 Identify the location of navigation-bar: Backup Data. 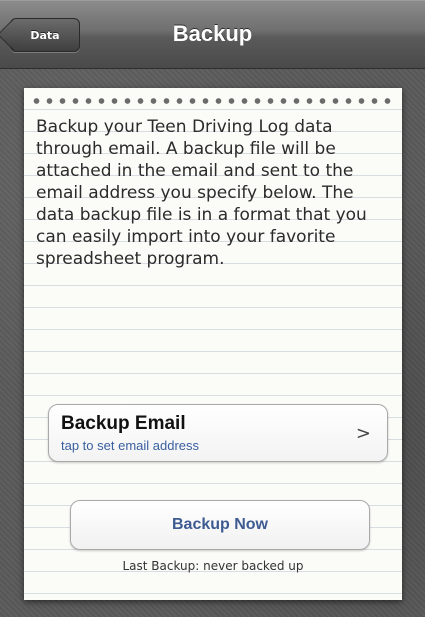
(212, 34).